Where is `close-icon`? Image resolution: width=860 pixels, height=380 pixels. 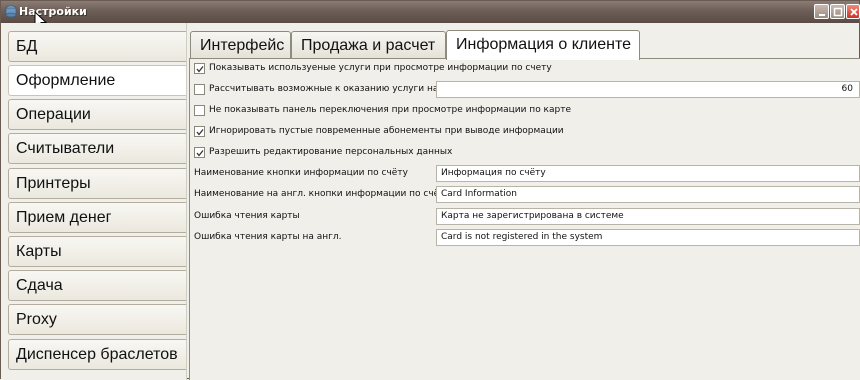 close-icon is located at coordinates (854, 12).